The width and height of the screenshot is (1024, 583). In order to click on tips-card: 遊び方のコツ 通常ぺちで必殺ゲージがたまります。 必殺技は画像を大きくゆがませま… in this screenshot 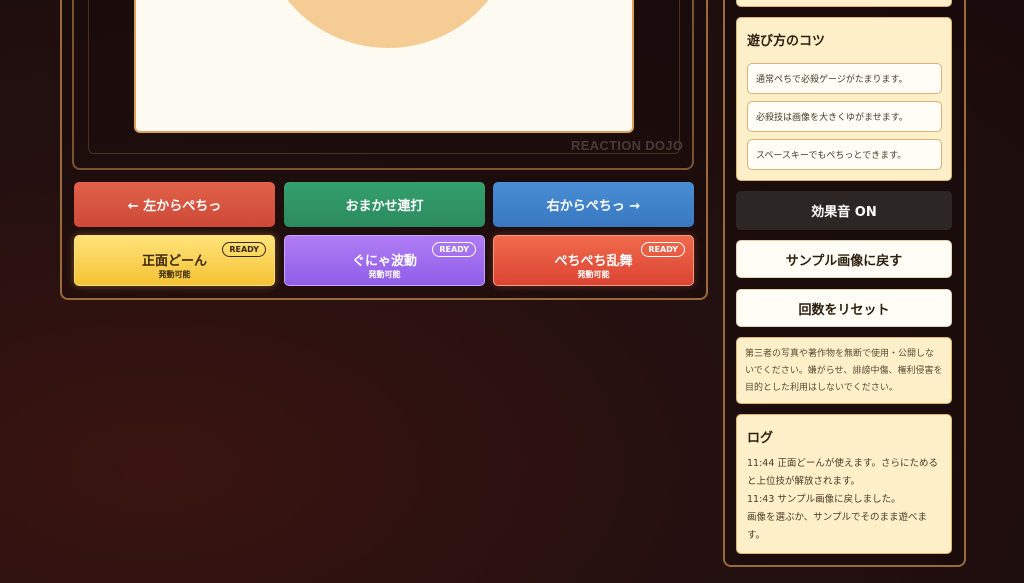, I will do `click(844, 99)`.